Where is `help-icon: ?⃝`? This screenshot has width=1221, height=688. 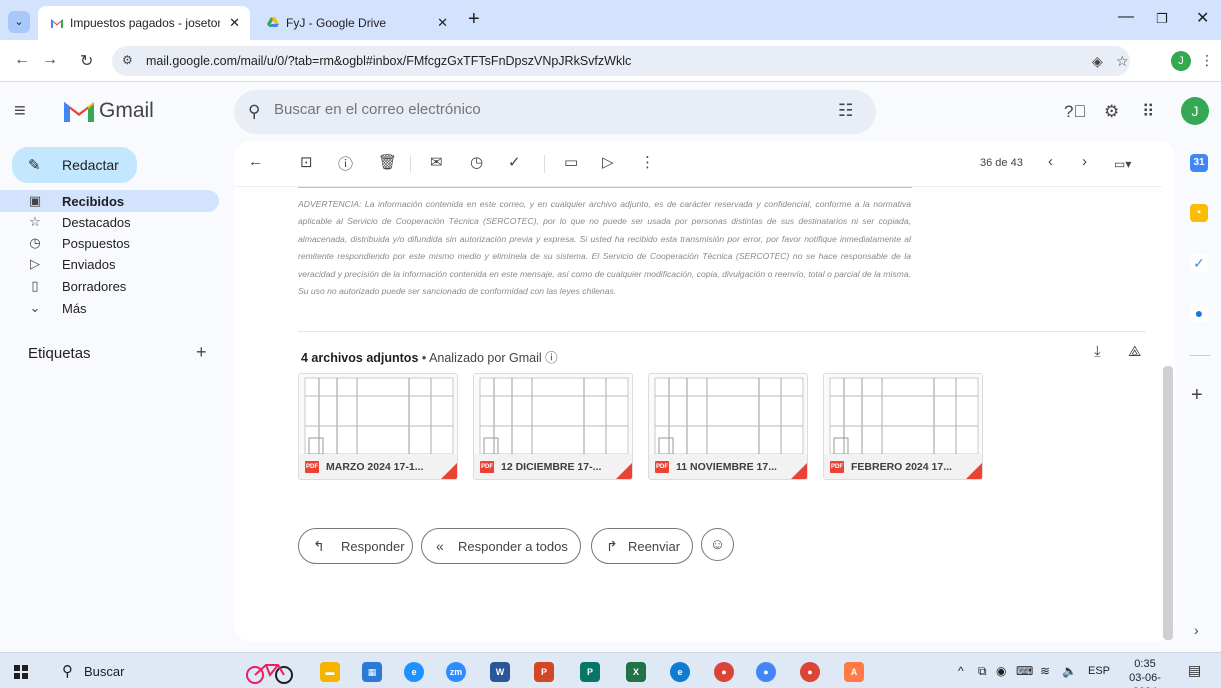
help-icon: ?⃝ is located at coordinates (1075, 112).